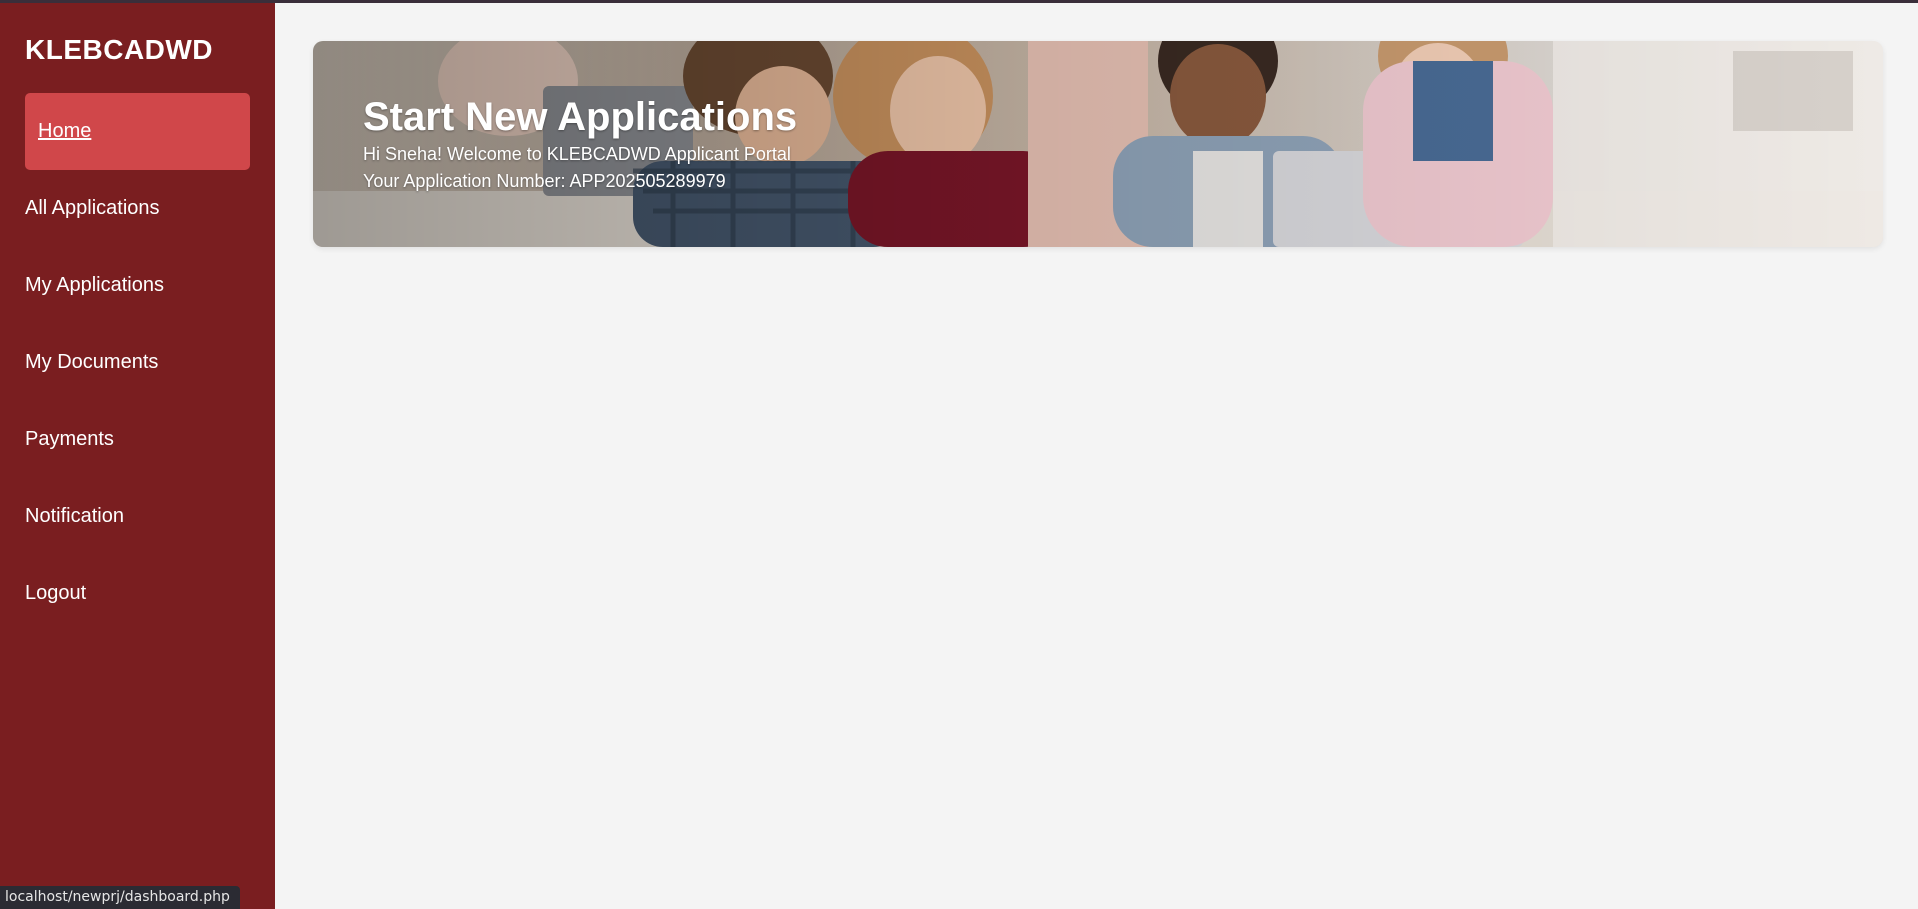  What do you see at coordinates (137, 516) in the screenshot?
I see `sidebar-item-notification: Notification` at bounding box center [137, 516].